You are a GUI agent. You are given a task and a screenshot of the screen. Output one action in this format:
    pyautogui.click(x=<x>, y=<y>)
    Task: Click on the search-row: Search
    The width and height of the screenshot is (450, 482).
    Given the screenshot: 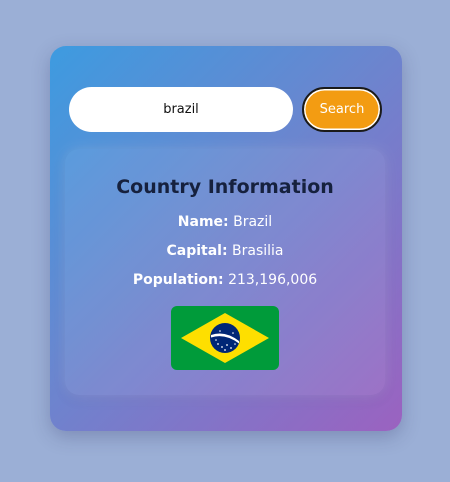 What is the action you would take?
    pyautogui.click(x=226, y=110)
    